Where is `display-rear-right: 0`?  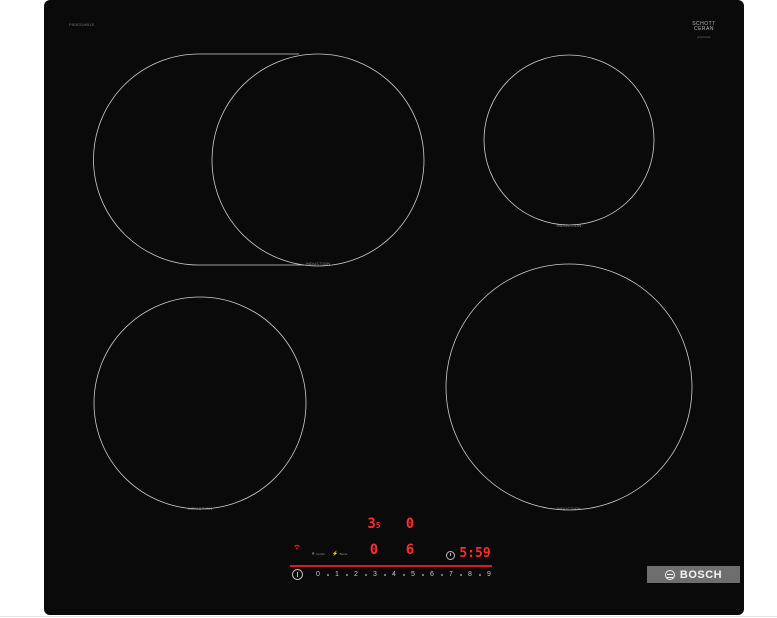 display-rear-right: 0 is located at coordinates (410, 524).